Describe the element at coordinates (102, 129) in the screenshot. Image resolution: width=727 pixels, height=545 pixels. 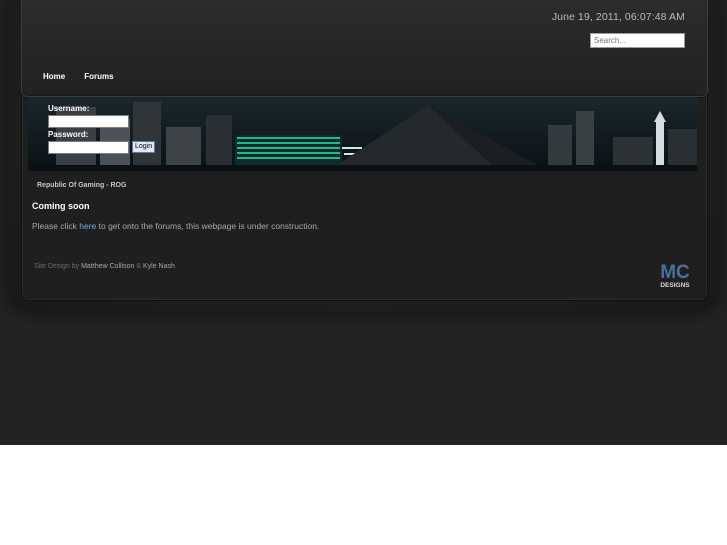
I see `login-form: Username: Password: Login` at that location.